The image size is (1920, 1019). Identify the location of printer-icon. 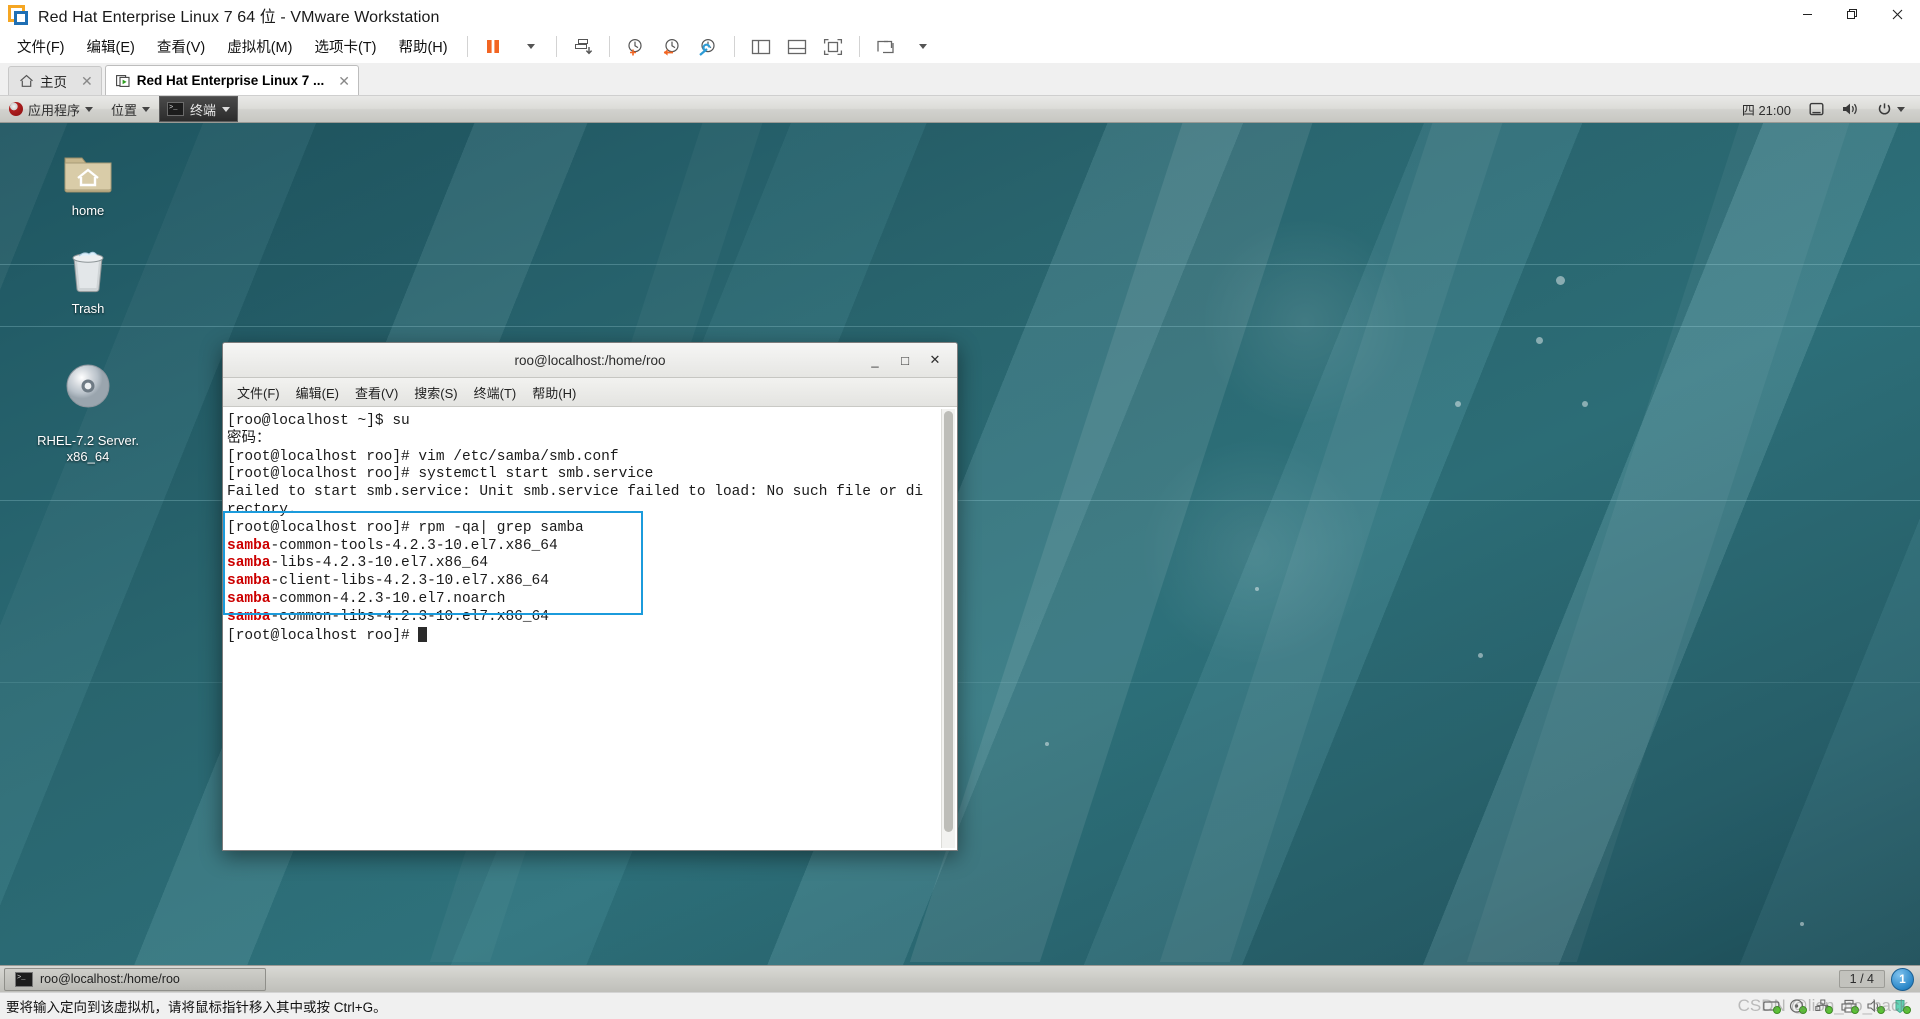
(1850, 1006).